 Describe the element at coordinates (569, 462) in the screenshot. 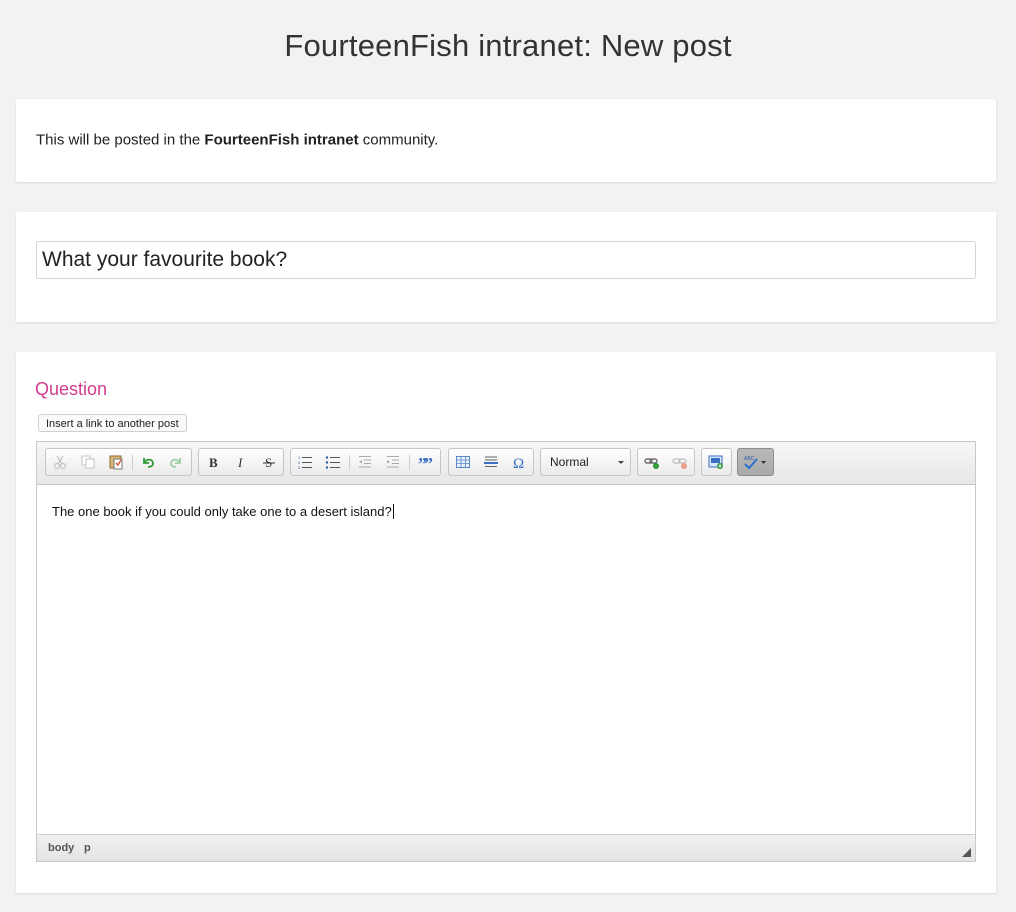

I see `format-select-value: Normal` at that location.